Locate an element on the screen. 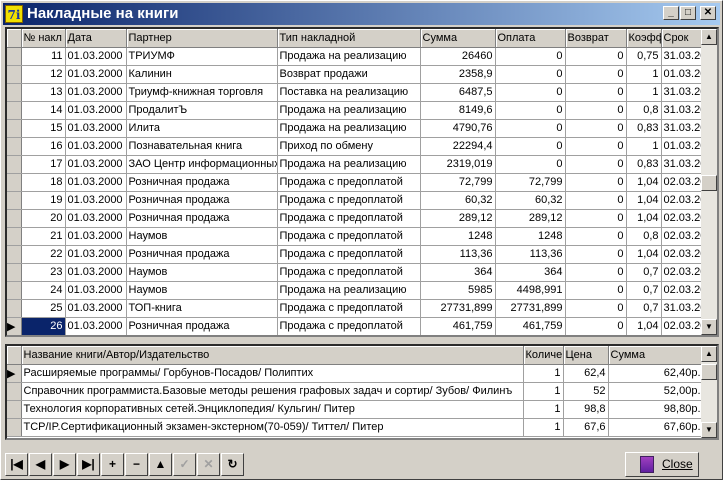 The height and width of the screenshot is (480, 723). col-header-return: Возврат is located at coordinates (596, 38).